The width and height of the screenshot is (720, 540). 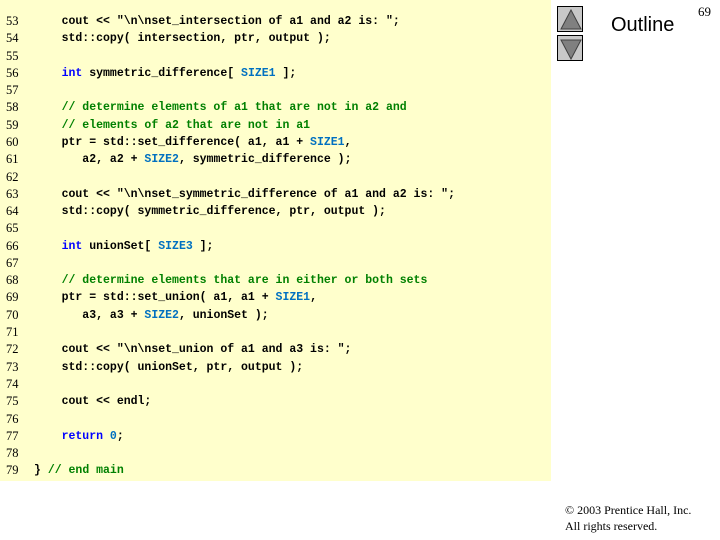 I want to click on line-number: 79, so click(x=12, y=470).